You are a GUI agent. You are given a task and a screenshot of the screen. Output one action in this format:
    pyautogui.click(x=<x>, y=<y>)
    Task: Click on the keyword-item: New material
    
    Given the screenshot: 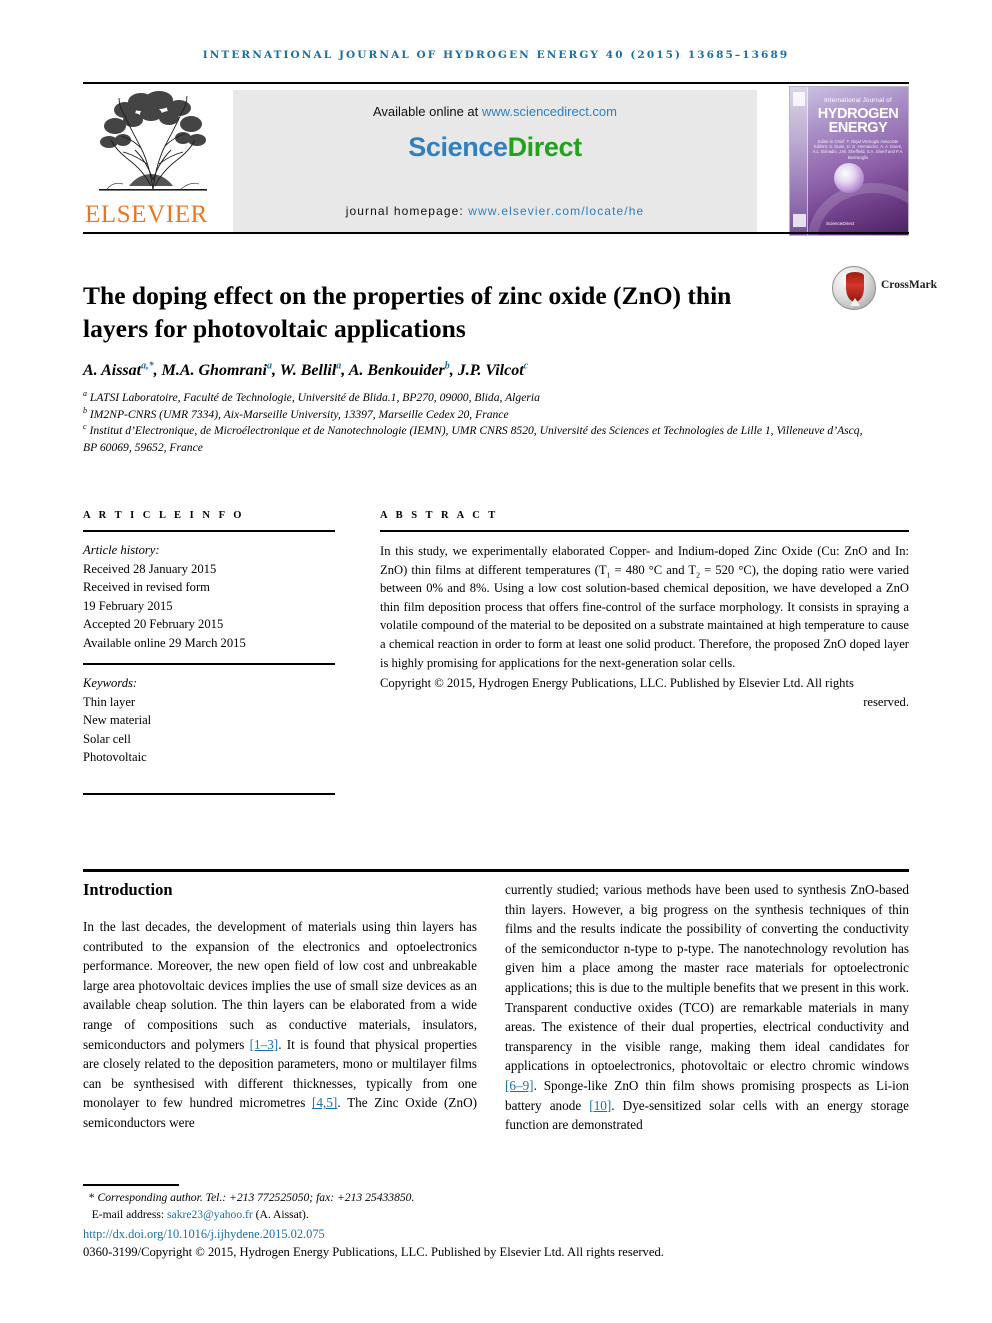 What is the action you would take?
    pyautogui.click(x=117, y=720)
    